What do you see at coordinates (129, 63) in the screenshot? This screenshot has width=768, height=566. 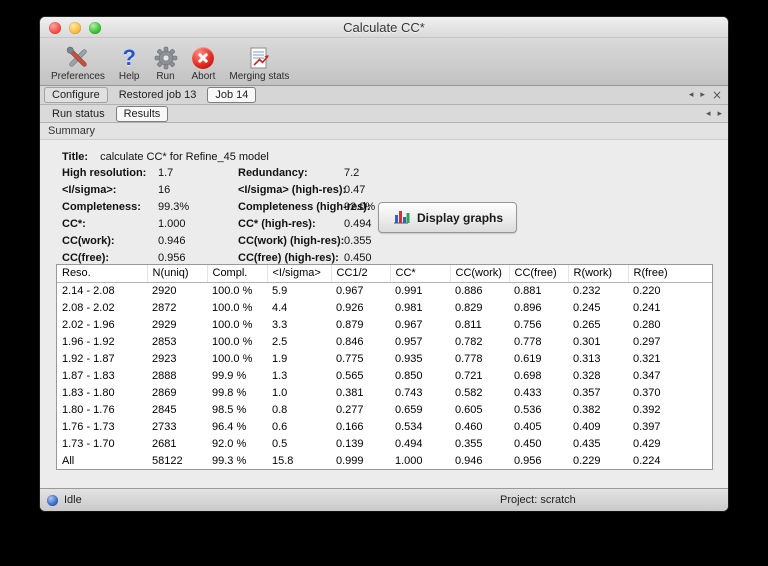 I see `help-button: ? Help` at bounding box center [129, 63].